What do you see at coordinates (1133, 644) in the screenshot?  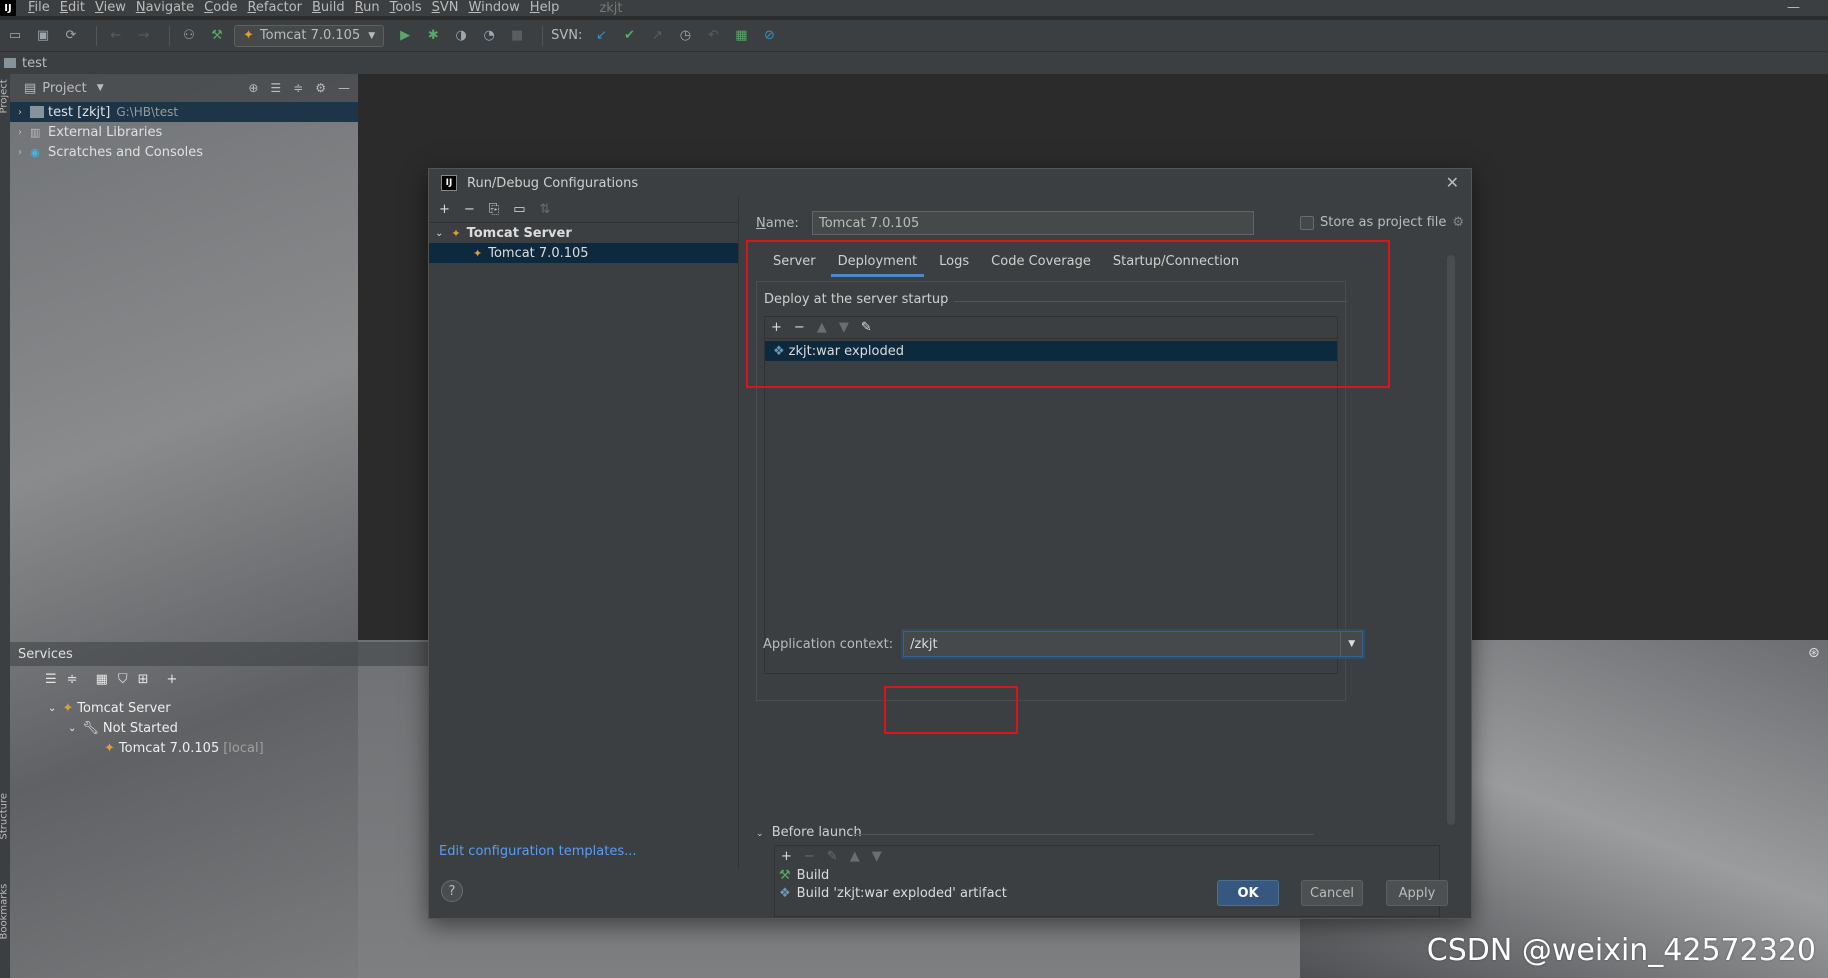 I see `application-context-combobox: /zkjt ▼` at bounding box center [1133, 644].